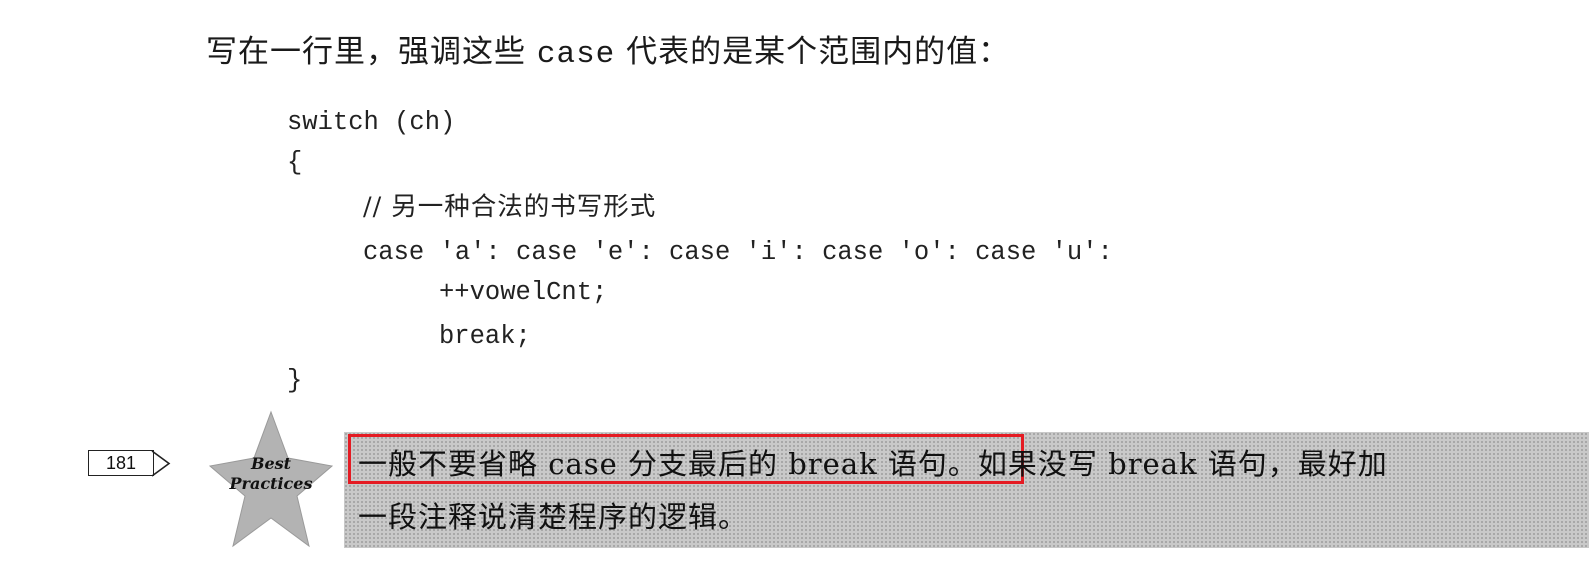 This screenshot has width=1589, height=579. What do you see at coordinates (553, 517) in the screenshot?
I see `tip-line-2: 一段注释说清楚程序的逻辑。` at bounding box center [553, 517].